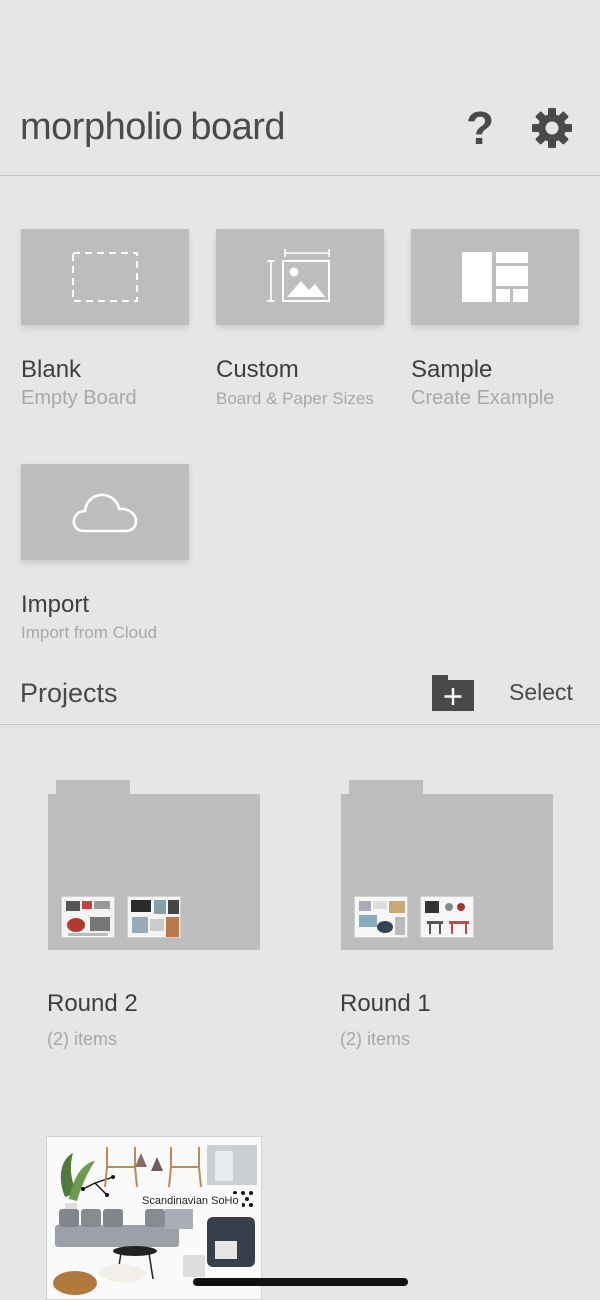  What do you see at coordinates (295, 398) in the screenshot?
I see `custom-subtitle: Board & Paper Sizes` at bounding box center [295, 398].